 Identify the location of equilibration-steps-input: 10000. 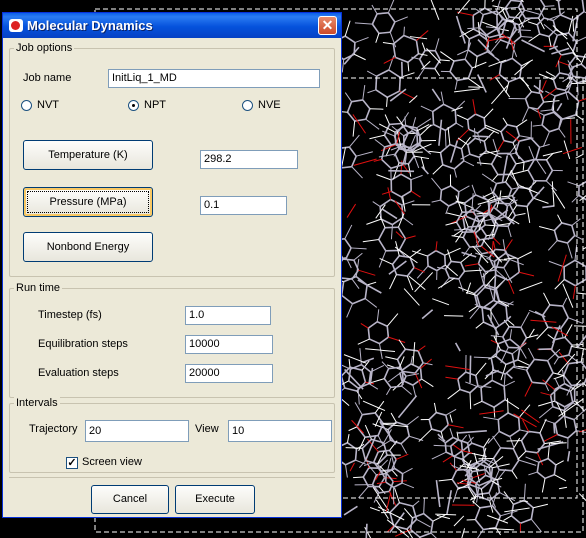
(229, 344).